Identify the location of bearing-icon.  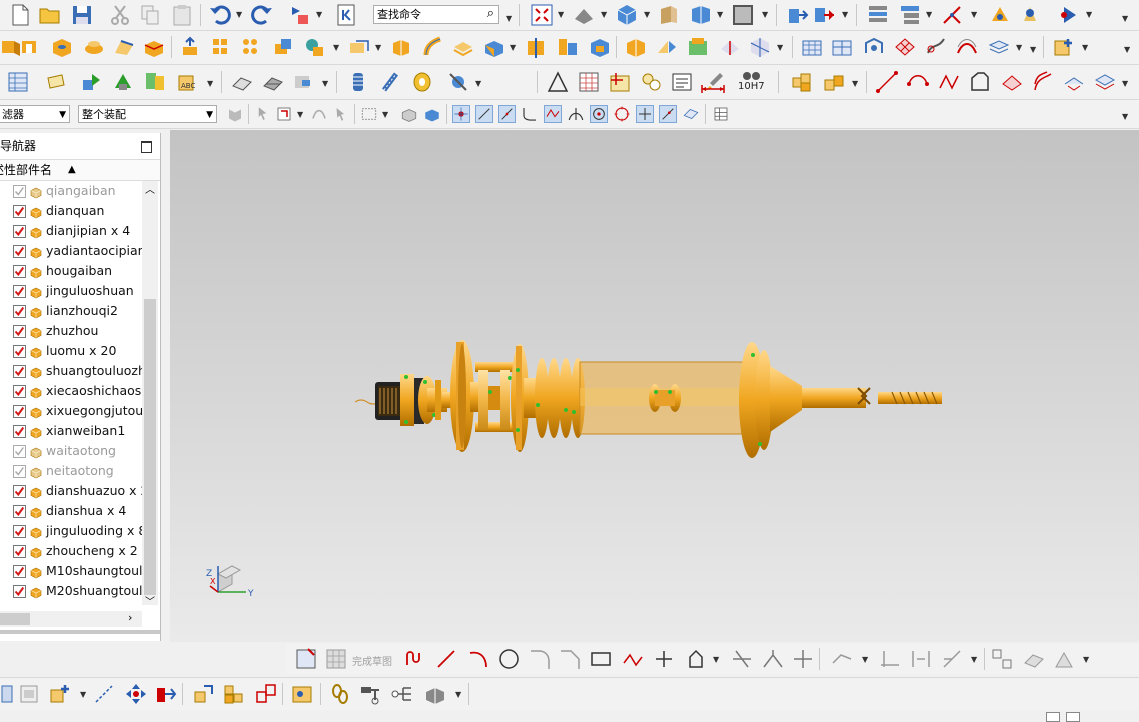
(422, 82).